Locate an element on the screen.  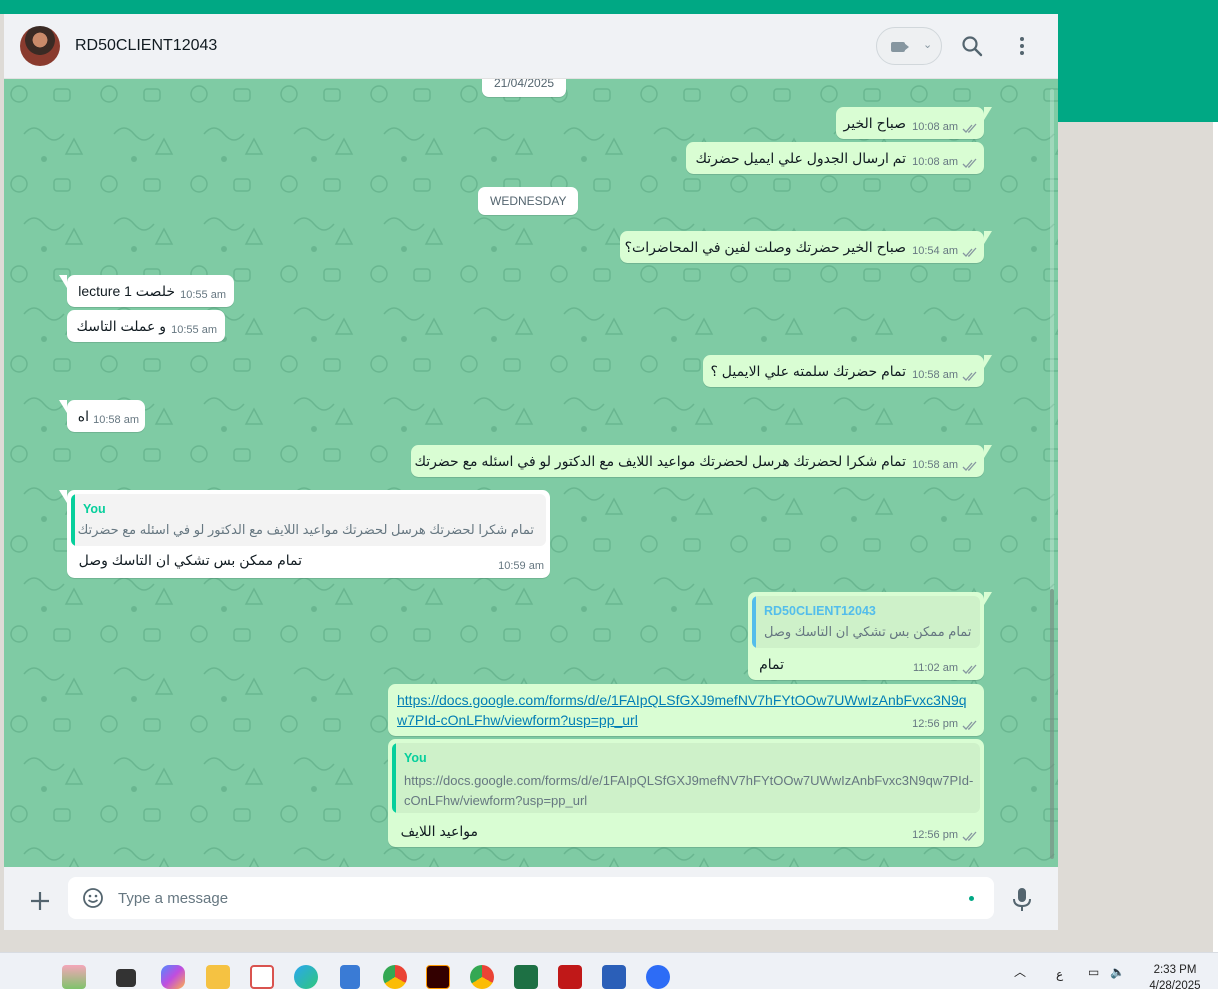
message-text: تمام is located at coordinates (771, 664).